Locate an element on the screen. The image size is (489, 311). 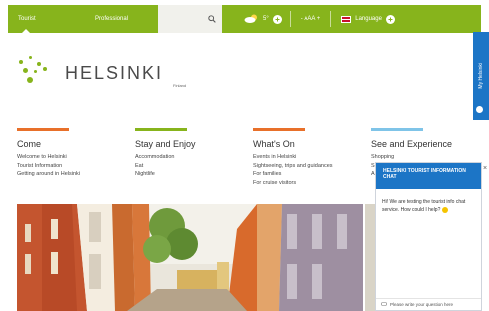
chat-input-field: Please write your question here is located at coordinates (428, 304).